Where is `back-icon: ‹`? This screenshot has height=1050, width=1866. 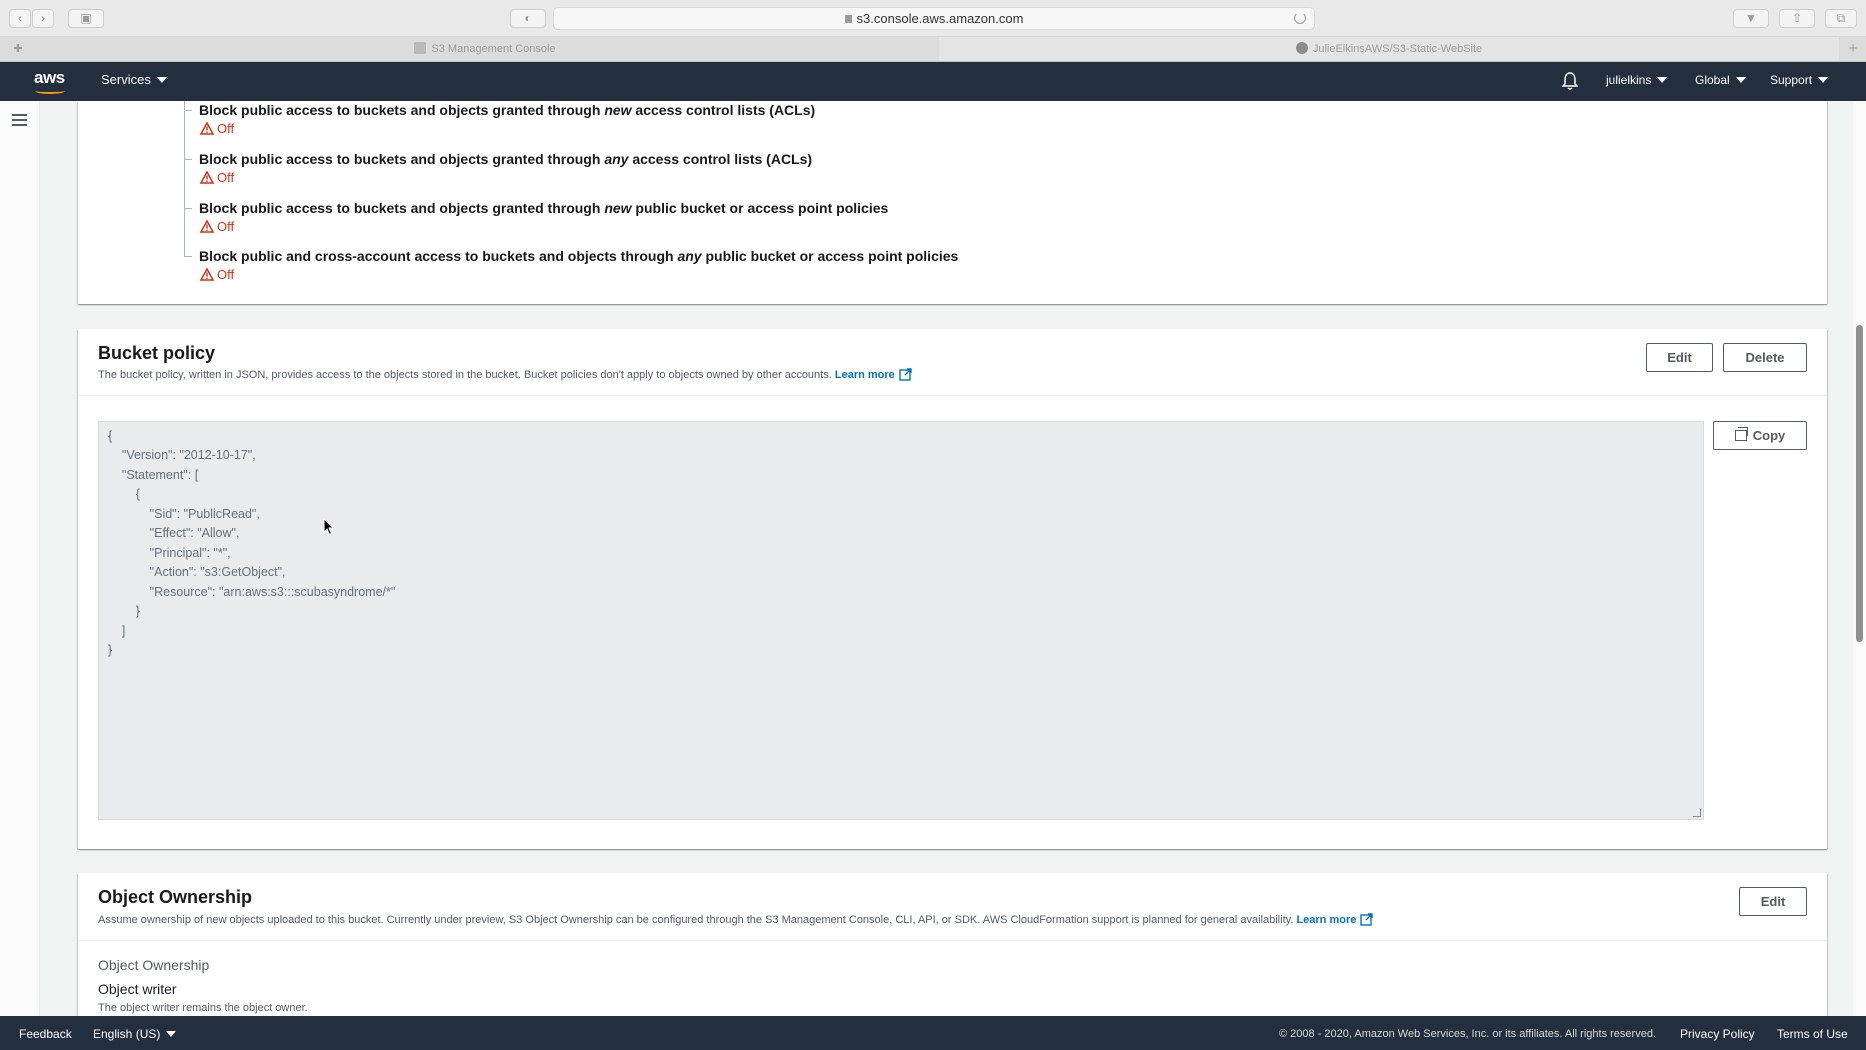 back-icon: ‹ is located at coordinates (20, 18).